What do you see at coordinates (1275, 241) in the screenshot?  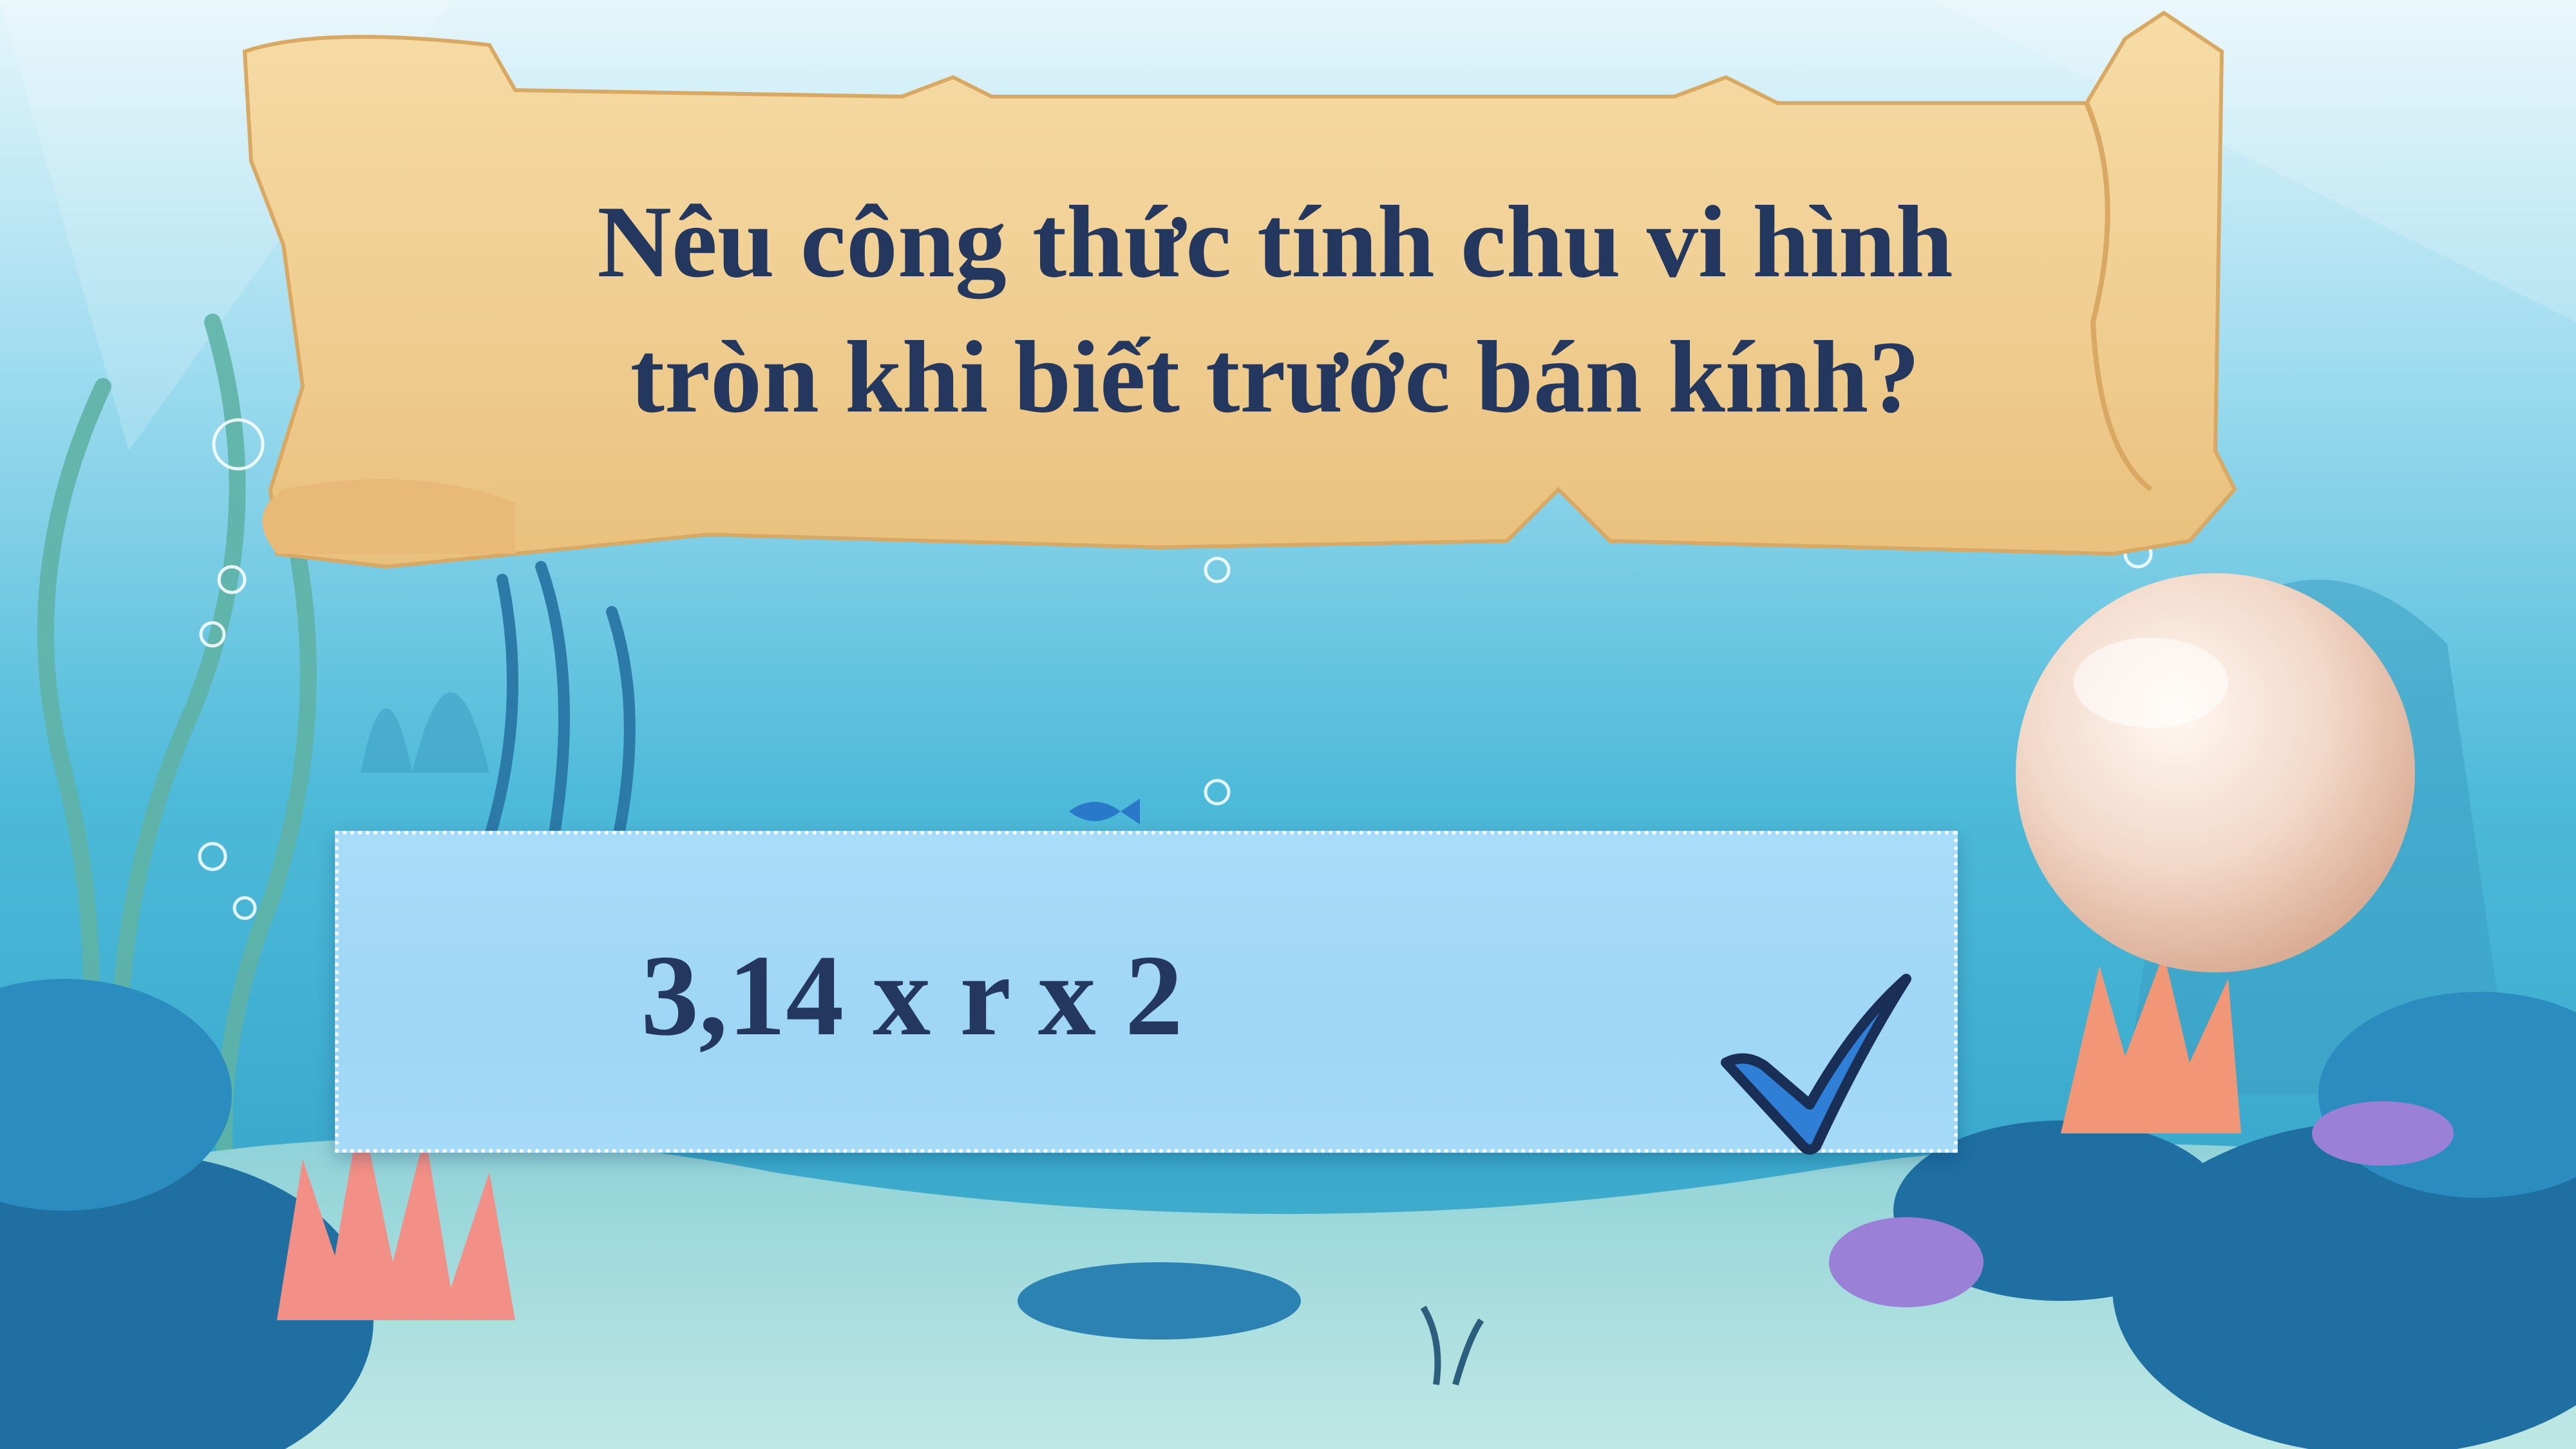 I see `question-line-1: Nêu công thức tính chu vi hình` at bounding box center [1275, 241].